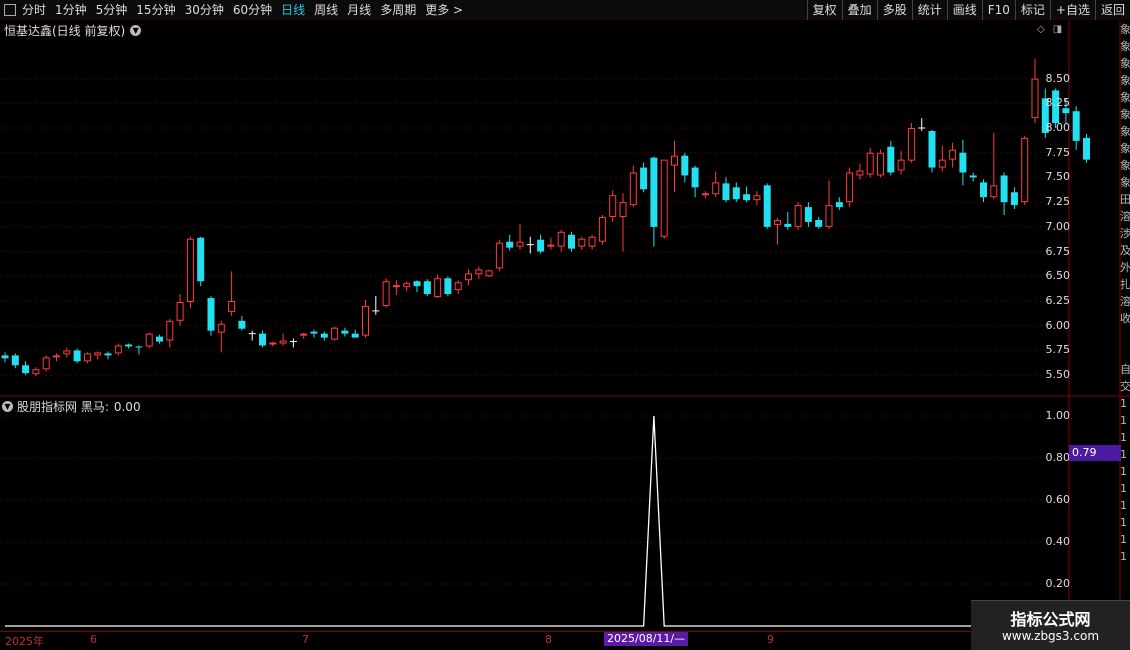 This screenshot has width=1130, height=650. What do you see at coordinates (1125, 284) in the screenshot?
I see `right-strip-char: 扎` at bounding box center [1125, 284].